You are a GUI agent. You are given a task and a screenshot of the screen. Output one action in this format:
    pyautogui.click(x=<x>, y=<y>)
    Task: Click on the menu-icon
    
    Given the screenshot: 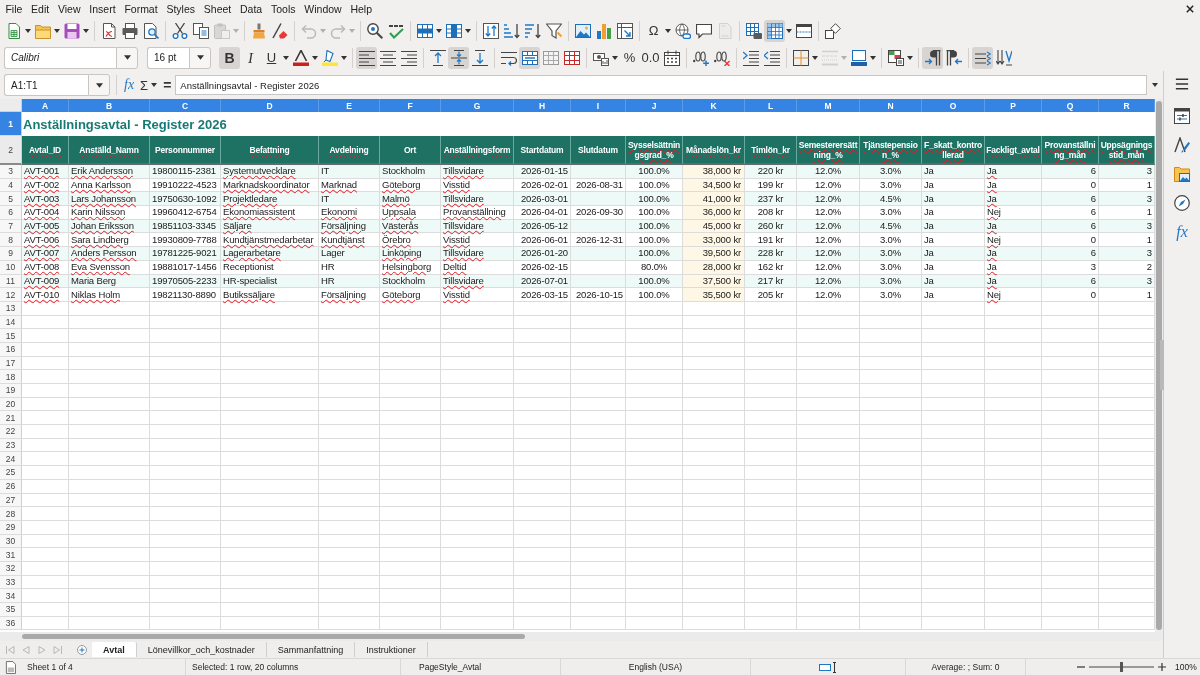 What is the action you would take?
    pyautogui.click(x=1182, y=84)
    